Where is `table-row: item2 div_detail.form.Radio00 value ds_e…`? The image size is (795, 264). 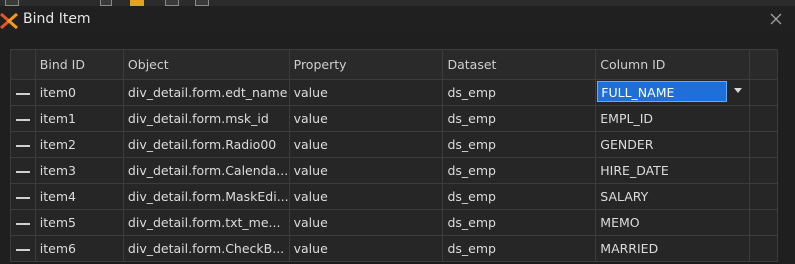
table-row: item2 div_detail.form.Radio00 value ds_e… is located at coordinates (394, 144).